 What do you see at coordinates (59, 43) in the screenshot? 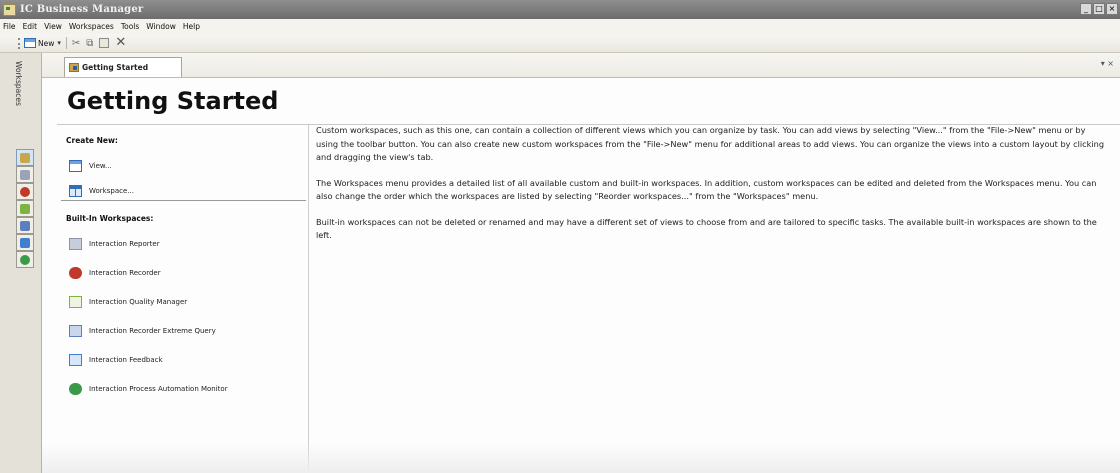
I see `chevron-down-icon: ▾` at bounding box center [59, 43].